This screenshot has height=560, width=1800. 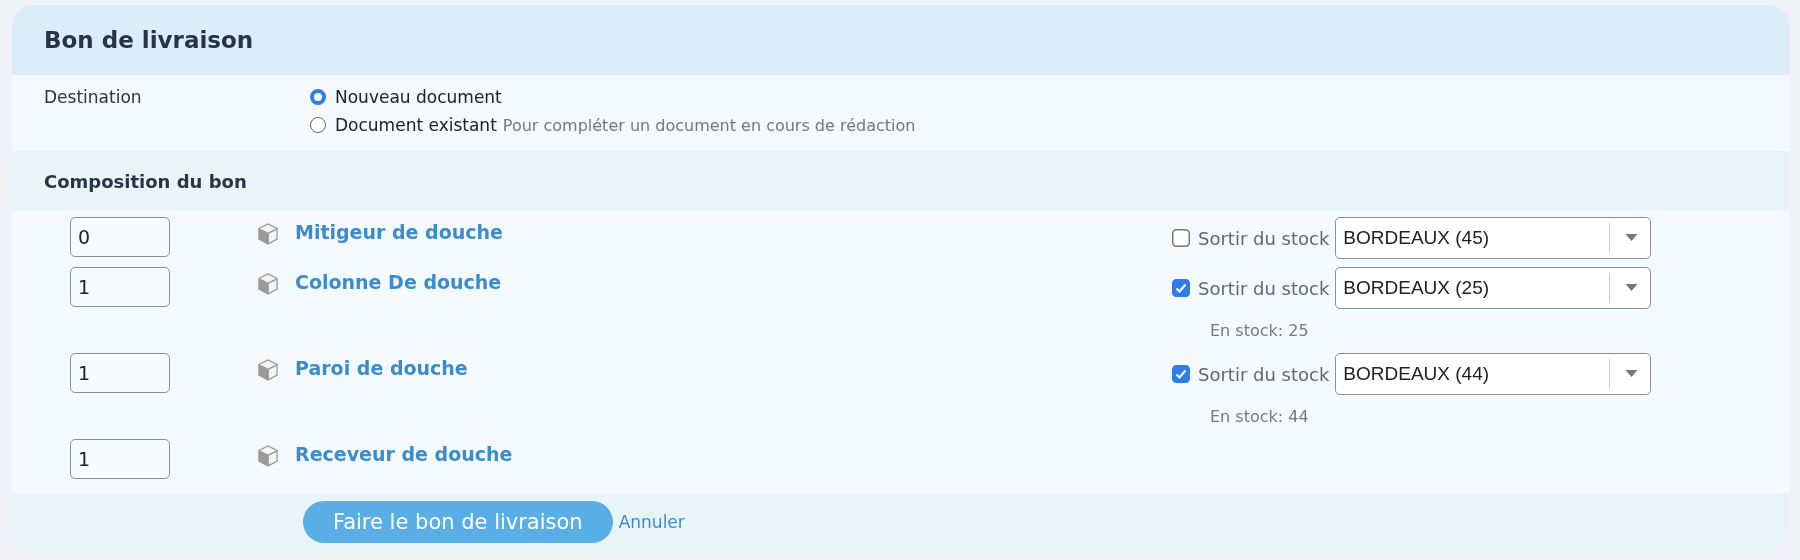 What do you see at coordinates (1493, 374) in the screenshot?
I see `warehouse-select: BORDEAUX (44)` at bounding box center [1493, 374].